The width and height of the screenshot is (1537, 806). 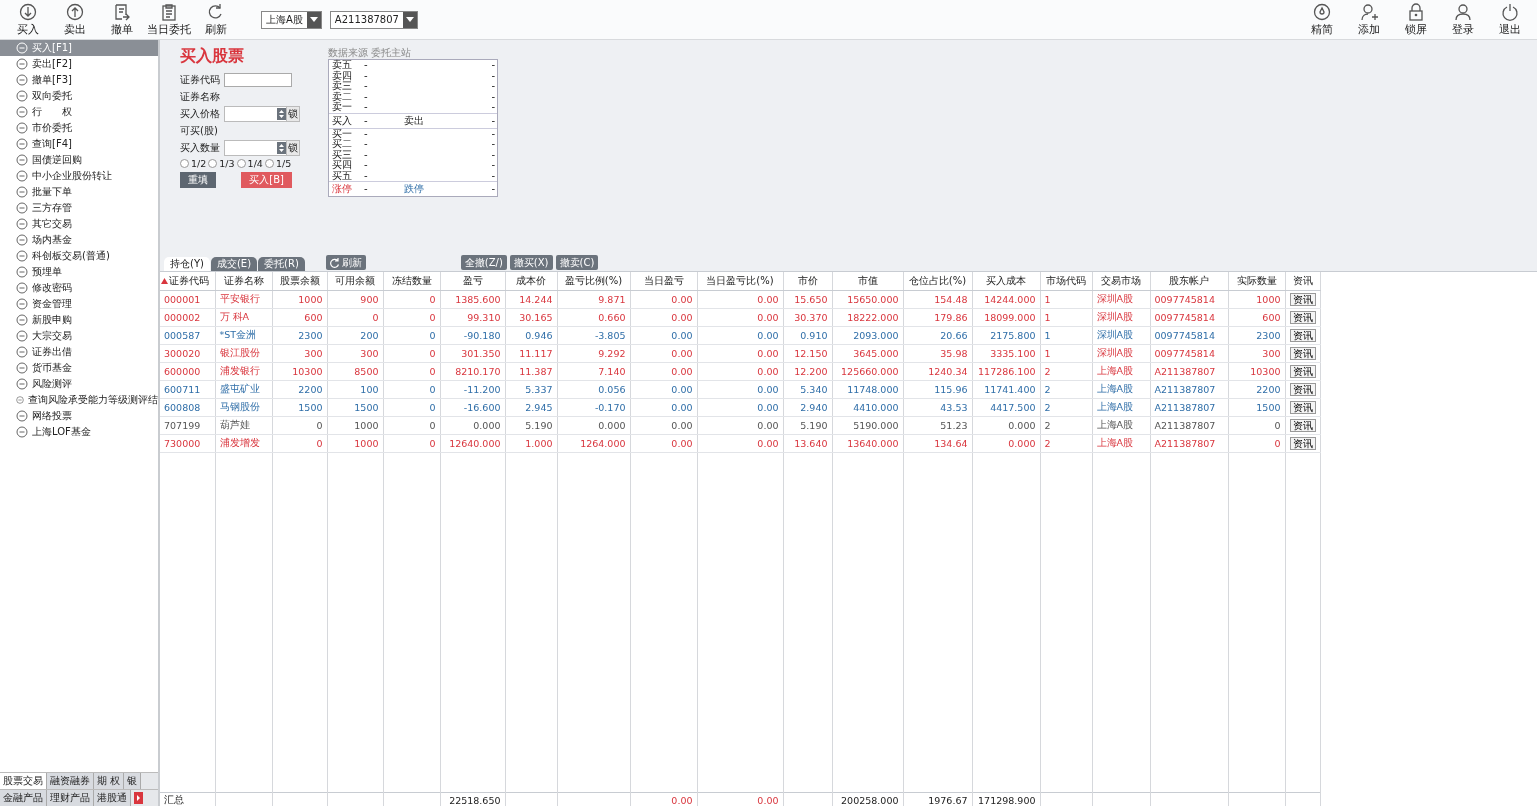 I want to click on column-header: 市价, so click(x=807, y=281).